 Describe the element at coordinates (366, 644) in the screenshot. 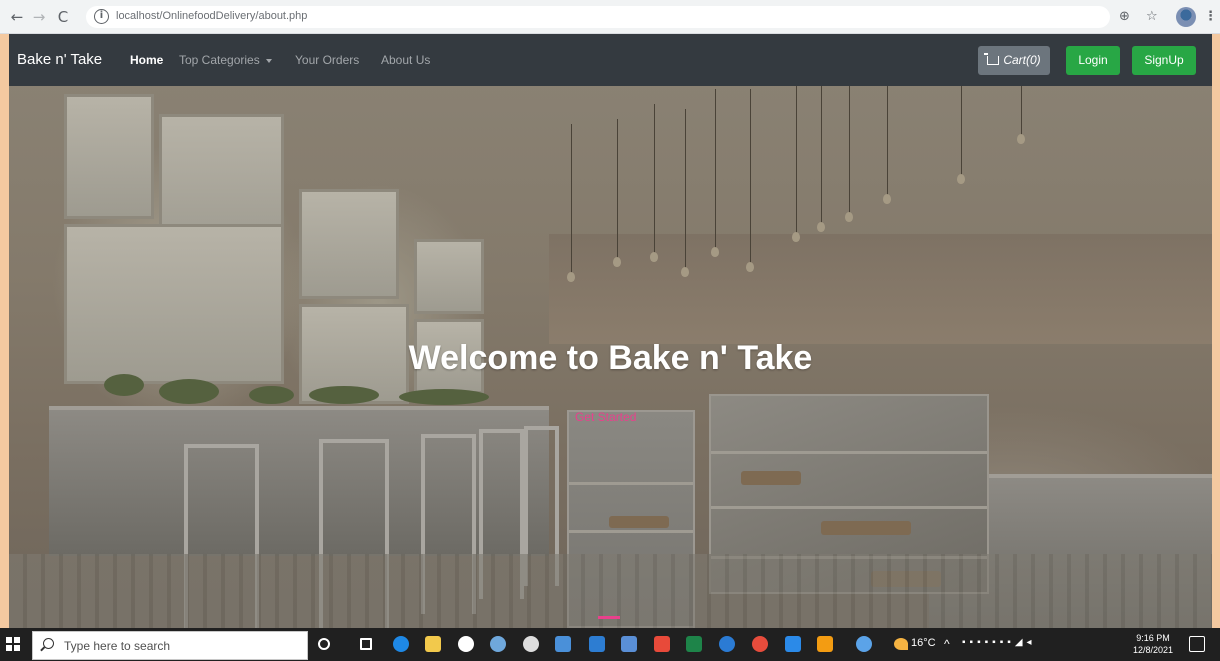

I see `task-view-icon` at that location.